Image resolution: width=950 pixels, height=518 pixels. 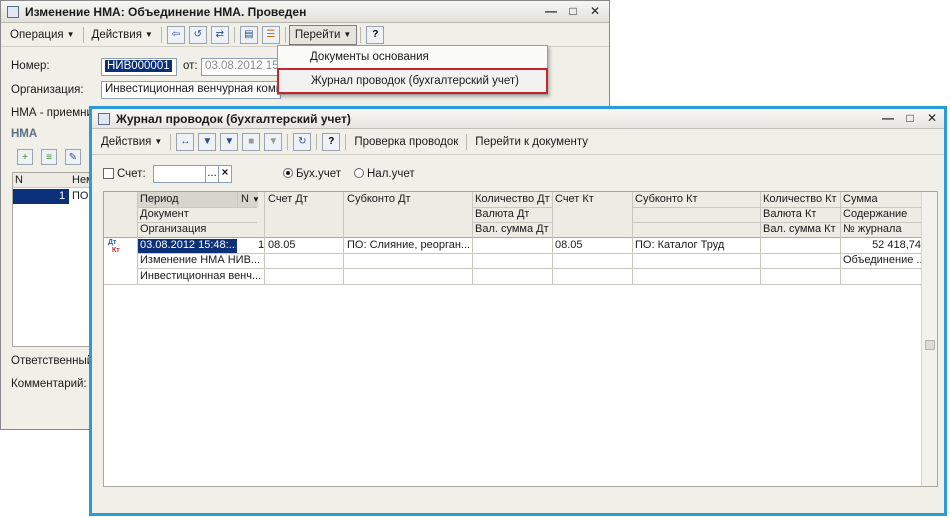 I want to click on nma-table-header: N Нем, so click(x=53, y=180).